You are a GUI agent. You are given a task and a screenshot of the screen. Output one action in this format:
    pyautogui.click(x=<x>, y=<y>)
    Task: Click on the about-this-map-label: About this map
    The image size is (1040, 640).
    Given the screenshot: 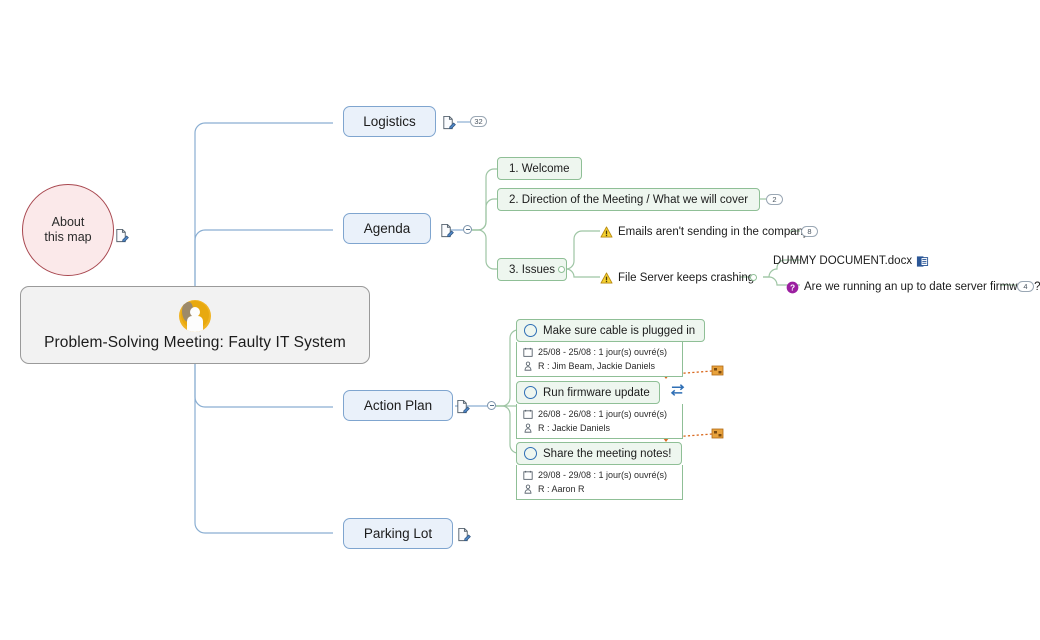 What is the action you would take?
    pyautogui.click(x=68, y=229)
    